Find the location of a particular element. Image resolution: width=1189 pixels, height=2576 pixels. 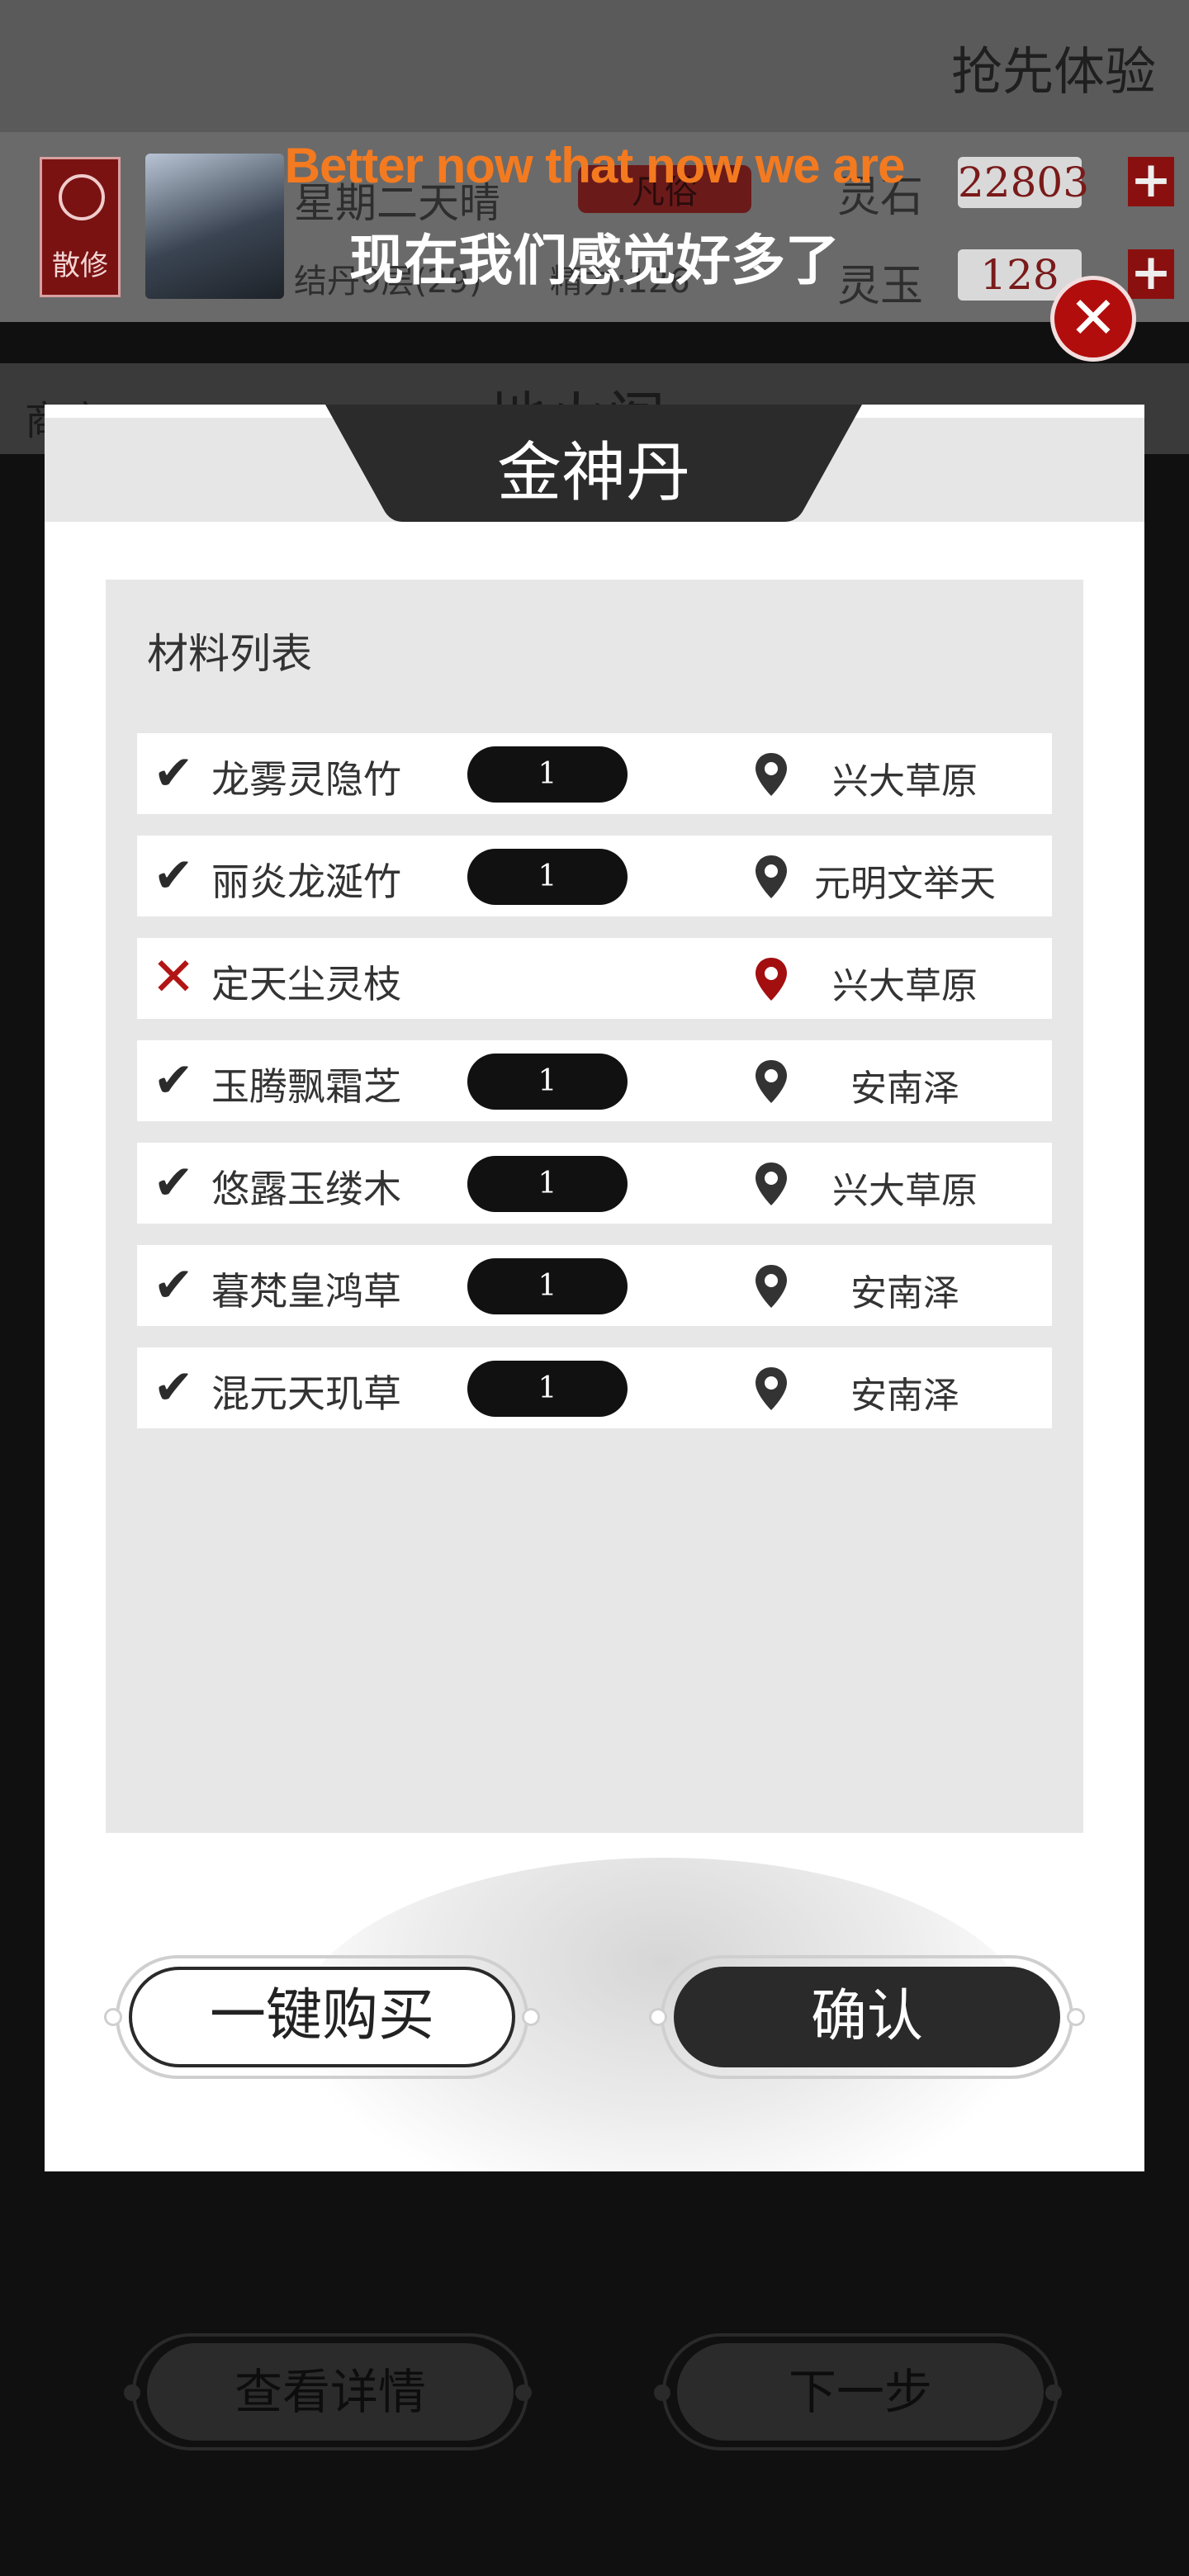

view-details-button: 查看详情 is located at coordinates (330, 2392).